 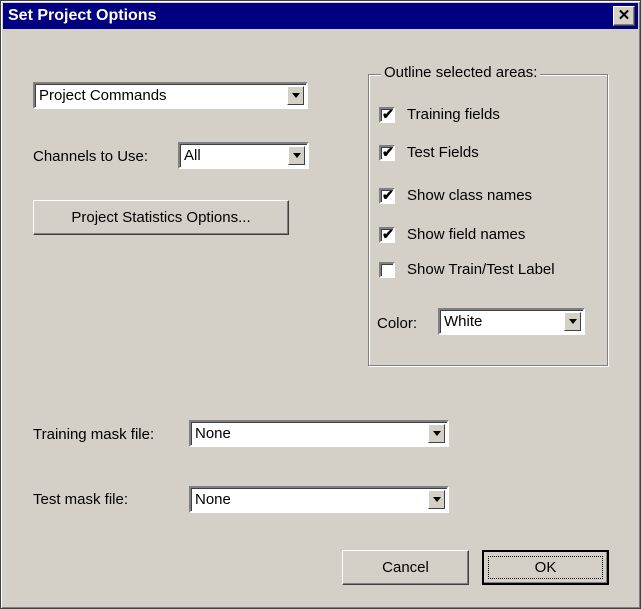 I want to click on channels-select: All, so click(x=243, y=155).